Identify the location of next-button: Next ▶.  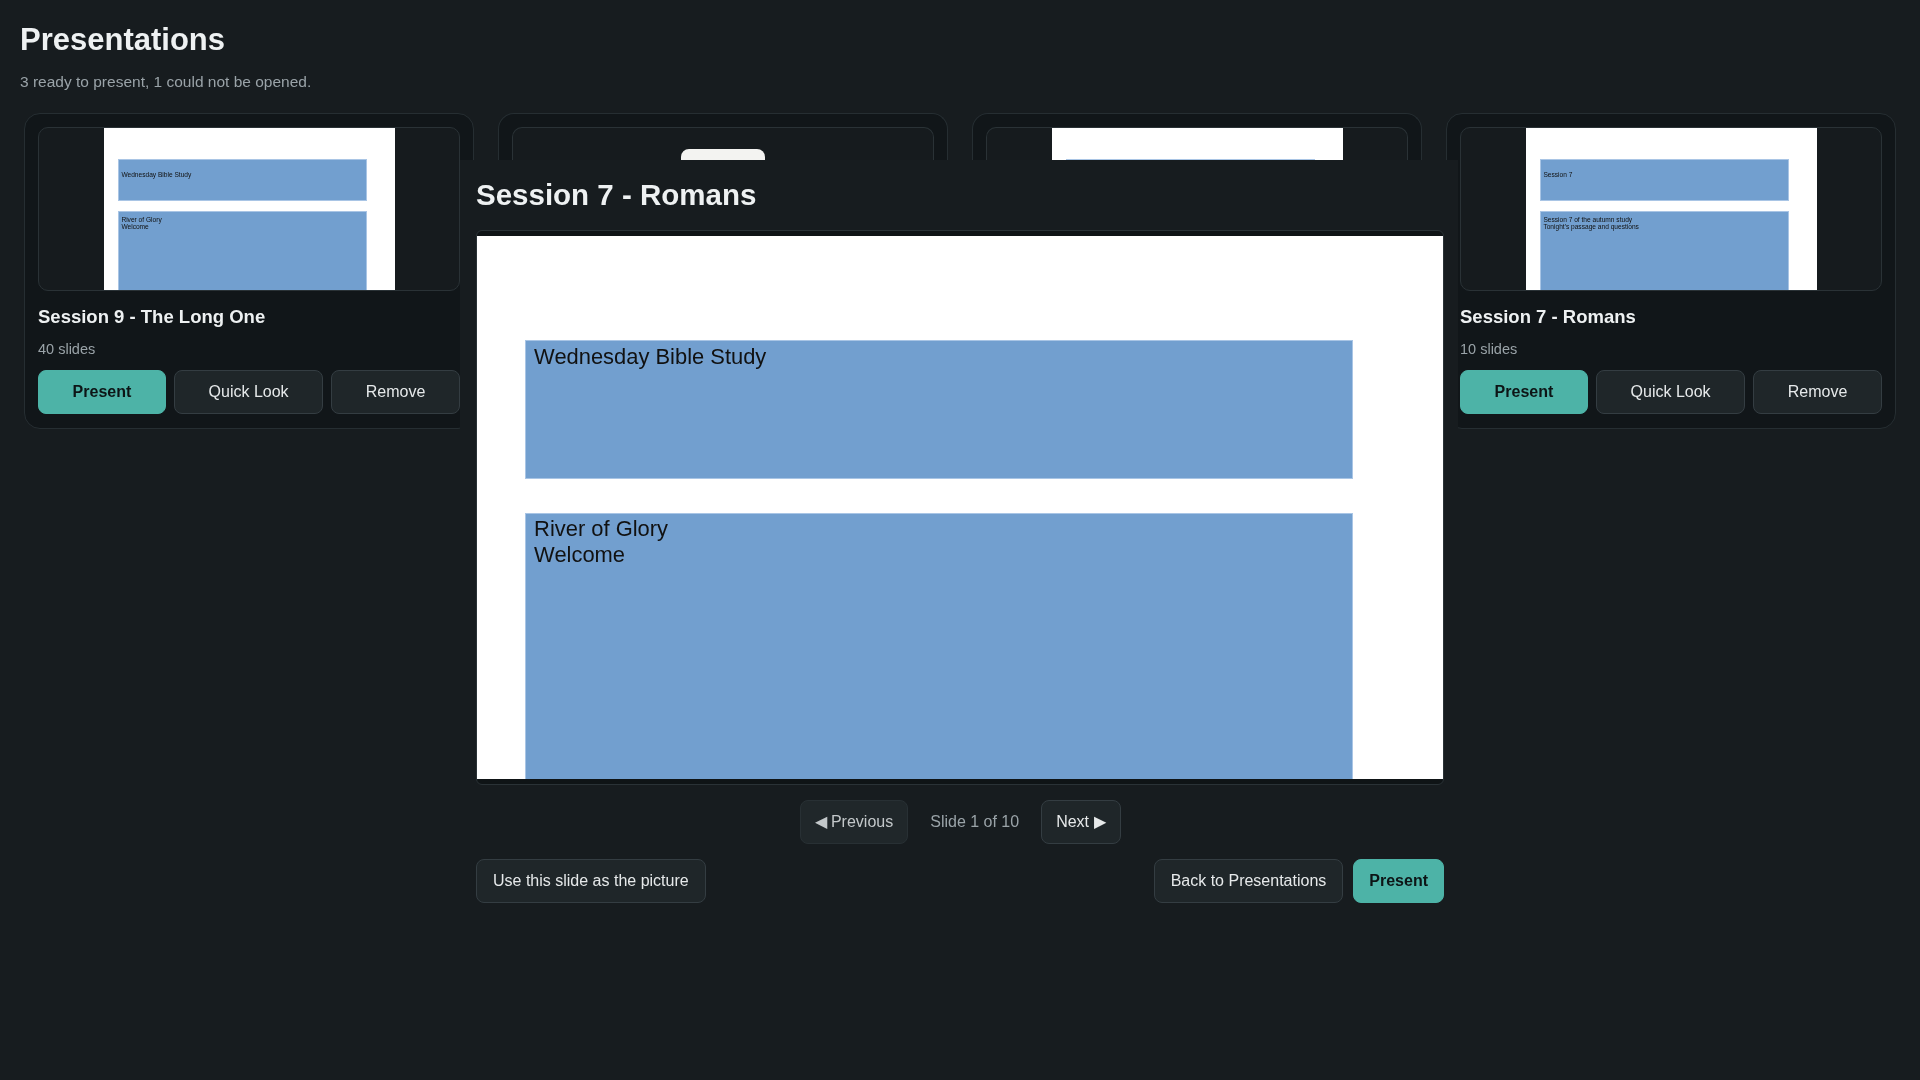
(1081, 822).